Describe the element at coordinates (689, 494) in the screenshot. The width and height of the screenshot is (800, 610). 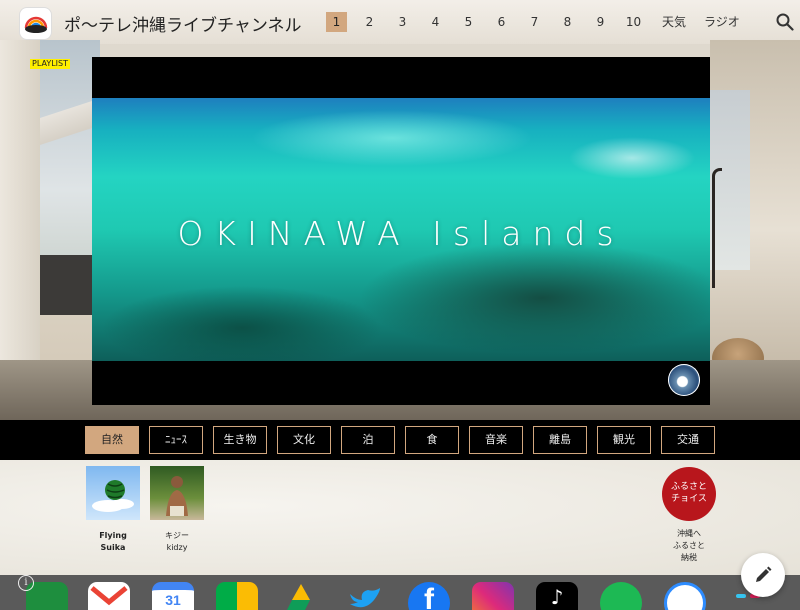
I see `furusato-choice-badge: ふるさと チョイス` at that location.